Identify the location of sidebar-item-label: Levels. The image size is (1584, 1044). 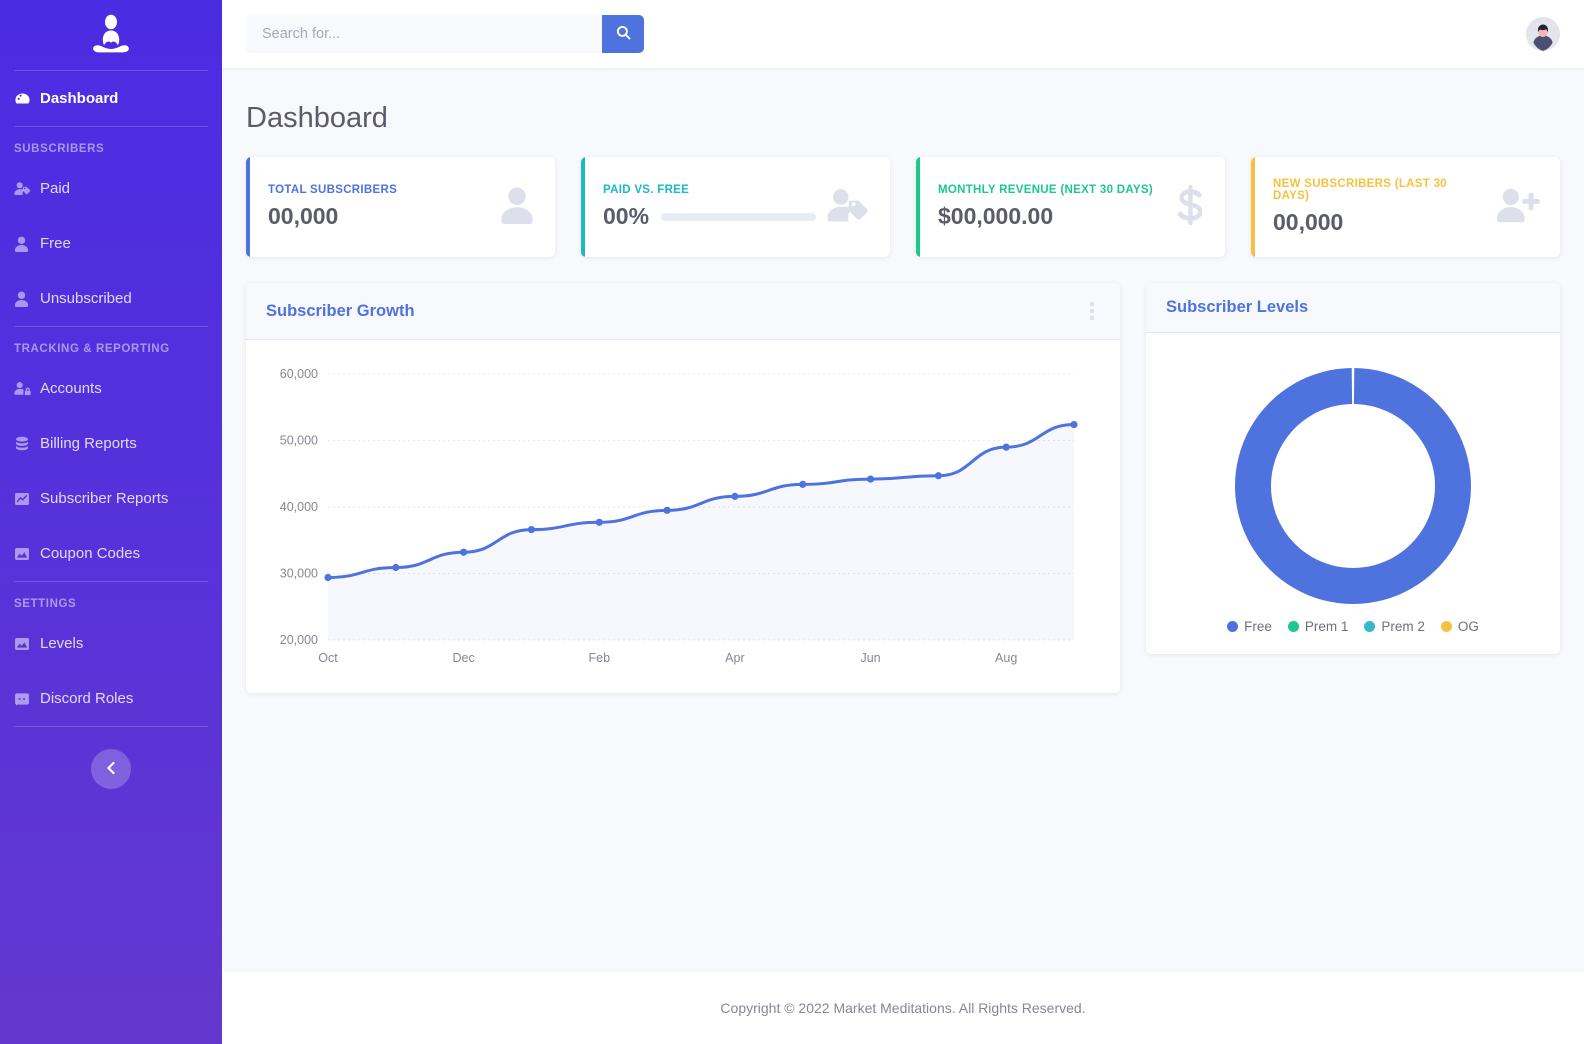
(62, 643).